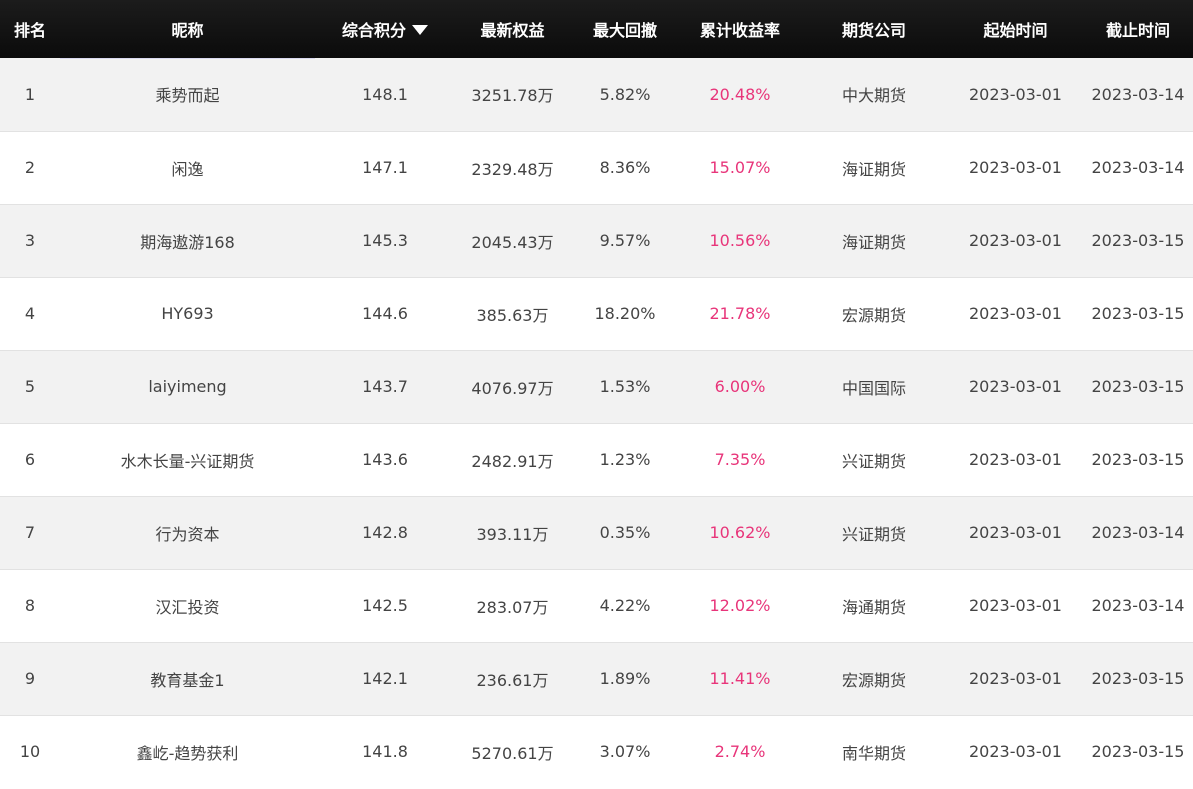 The height and width of the screenshot is (789, 1193). Describe the element at coordinates (29, 30) in the screenshot. I see `header-rank: 排名` at that location.